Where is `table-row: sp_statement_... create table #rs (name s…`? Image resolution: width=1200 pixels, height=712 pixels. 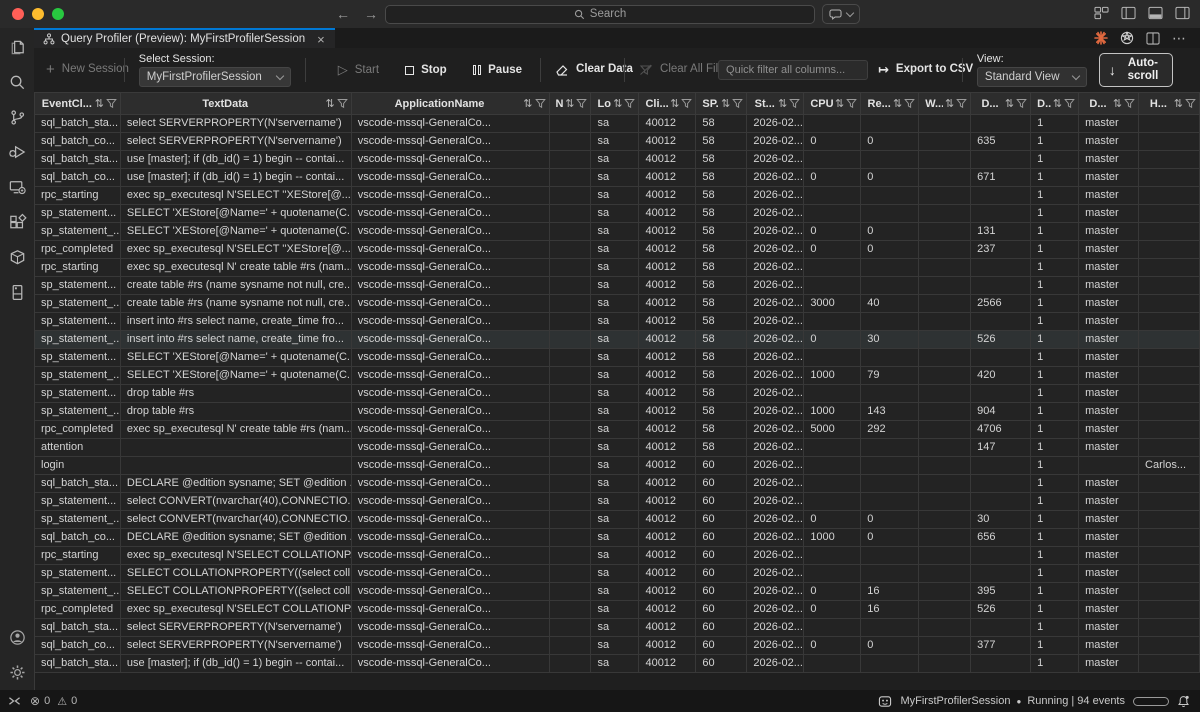 table-row: sp_statement_... create table #rs (name s… is located at coordinates (617, 304).